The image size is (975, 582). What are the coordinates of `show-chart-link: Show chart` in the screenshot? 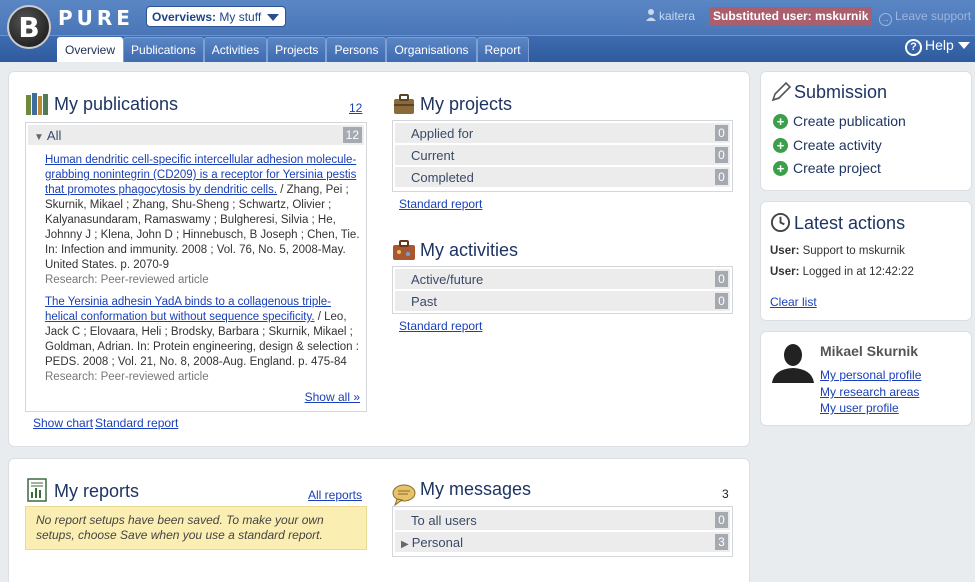 It's located at (63, 423).